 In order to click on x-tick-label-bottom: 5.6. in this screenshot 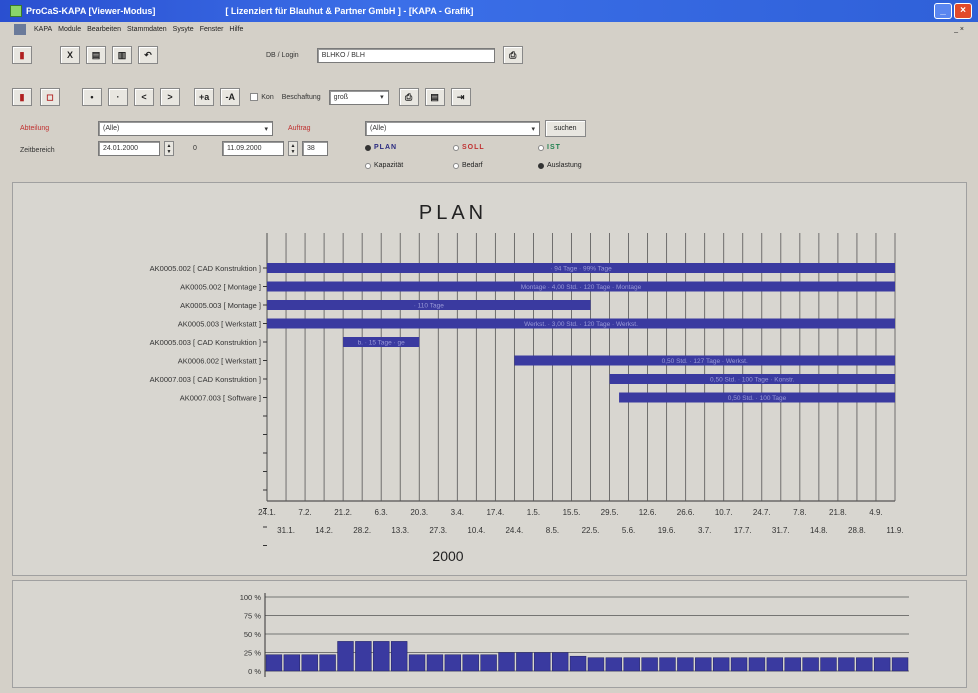, I will do `click(628, 530)`.